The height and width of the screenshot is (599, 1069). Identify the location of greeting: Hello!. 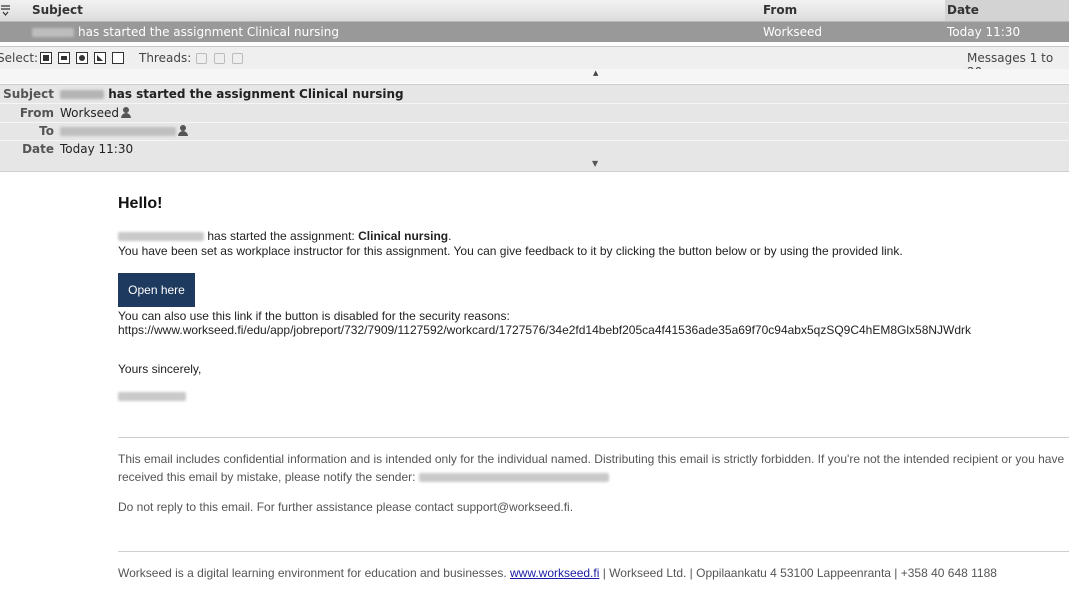
(140, 203).